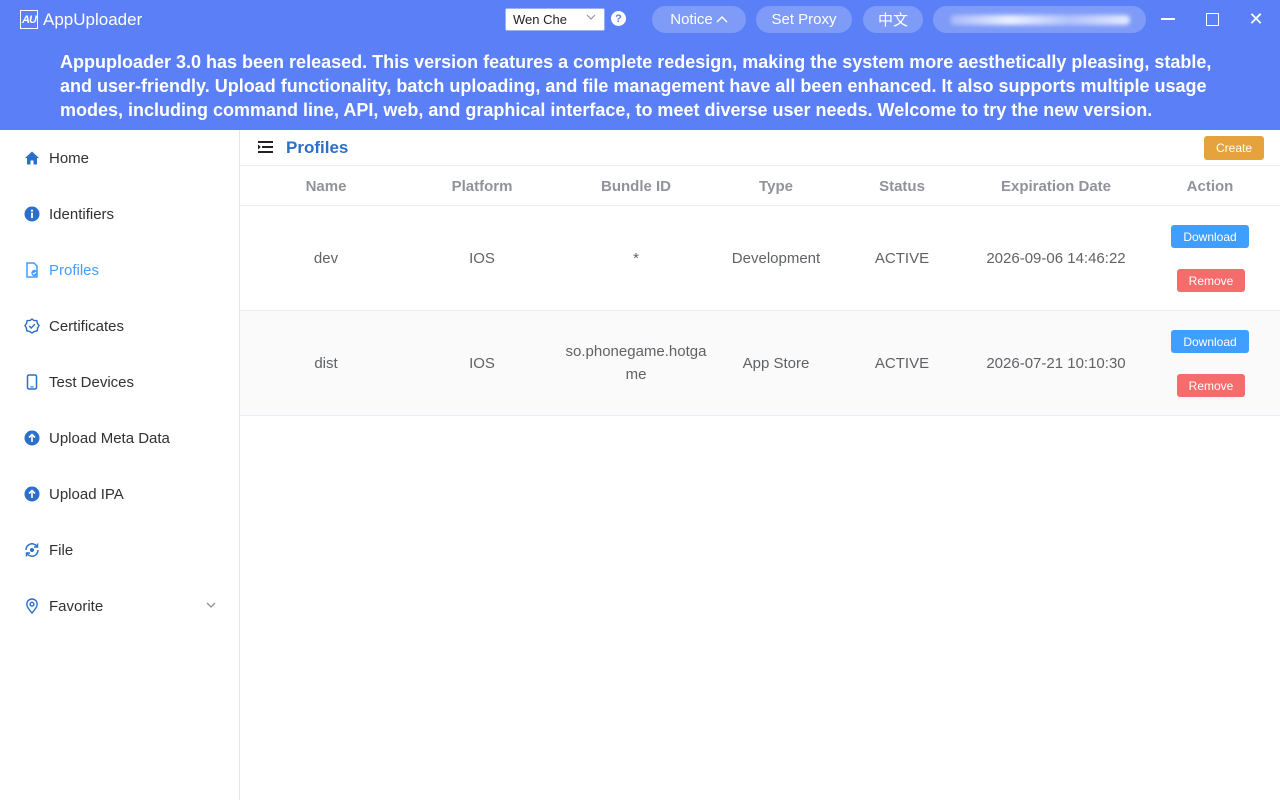 This screenshot has height=800, width=1280. What do you see at coordinates (482, 186) in the screenshot?
I see `column-header-platform: Platform` at bounding box center [482, 186].